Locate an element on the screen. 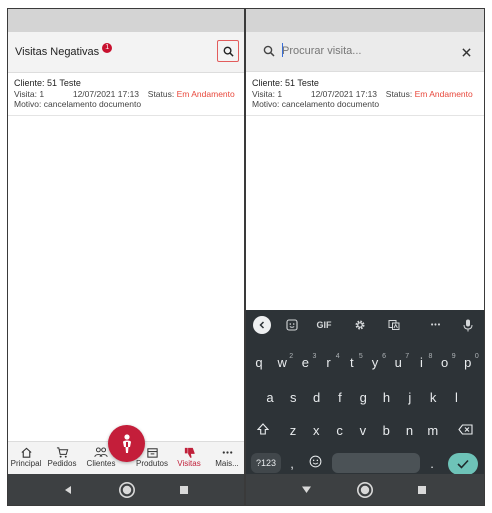 The image size is (492, 513). thumbs-down-icon is located at coordinates (189, 452).